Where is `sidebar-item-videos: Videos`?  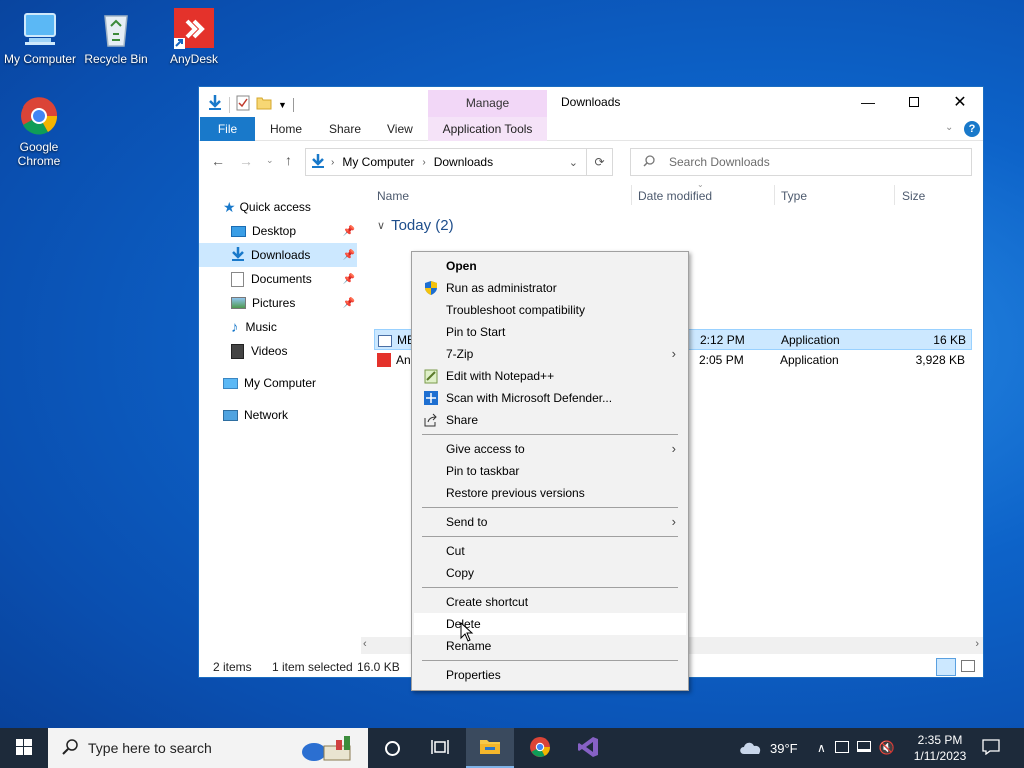
sidebar-item-videos: Videos is located at coordinates (278, 351).